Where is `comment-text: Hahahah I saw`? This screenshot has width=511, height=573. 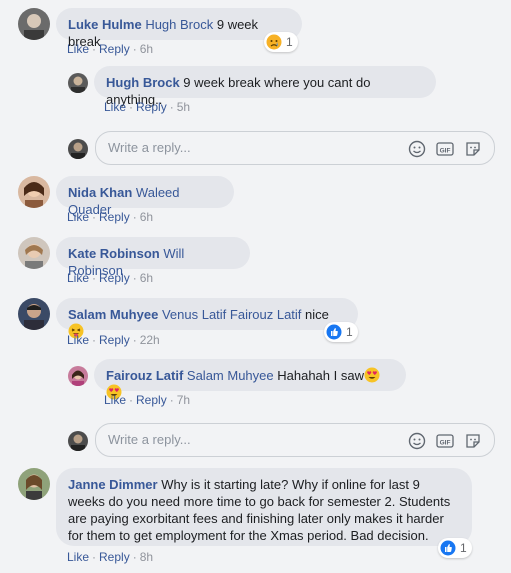 comment-text: Hahahah I saw is located at coordinates (318, 375).